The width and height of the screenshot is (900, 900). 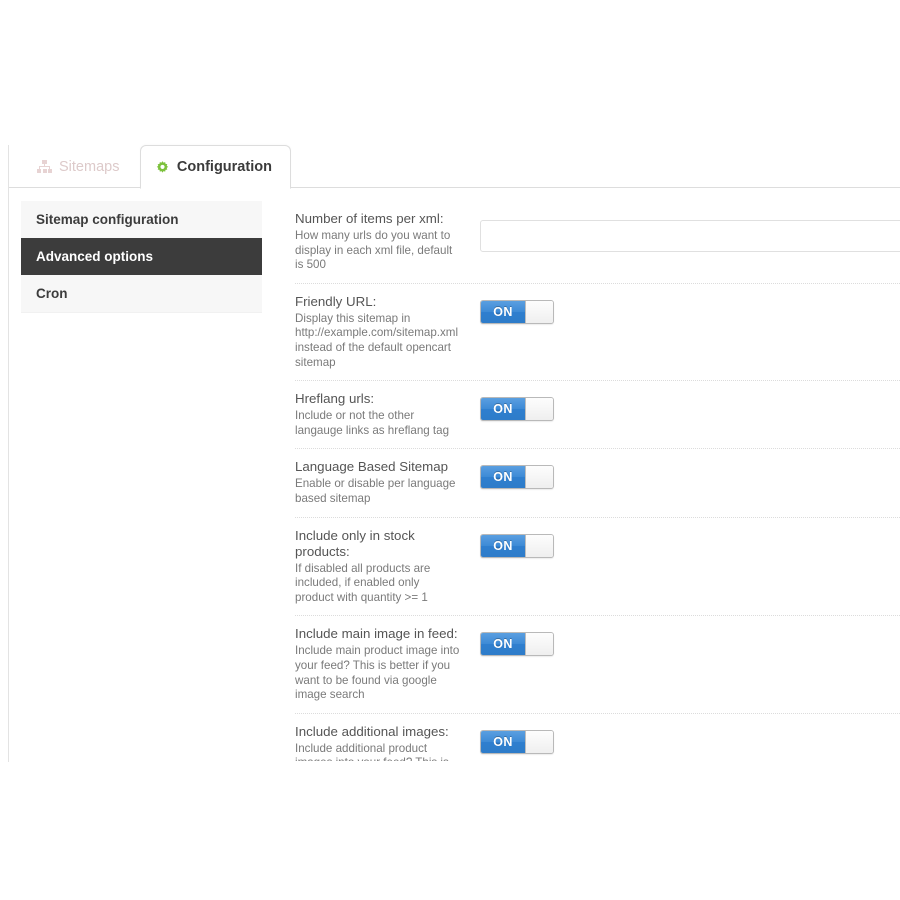 What do you see at coordinates (376, 634) in the screenshot?
I see `setting-title: Include main image in feed:` at bounding box center [376, 634].